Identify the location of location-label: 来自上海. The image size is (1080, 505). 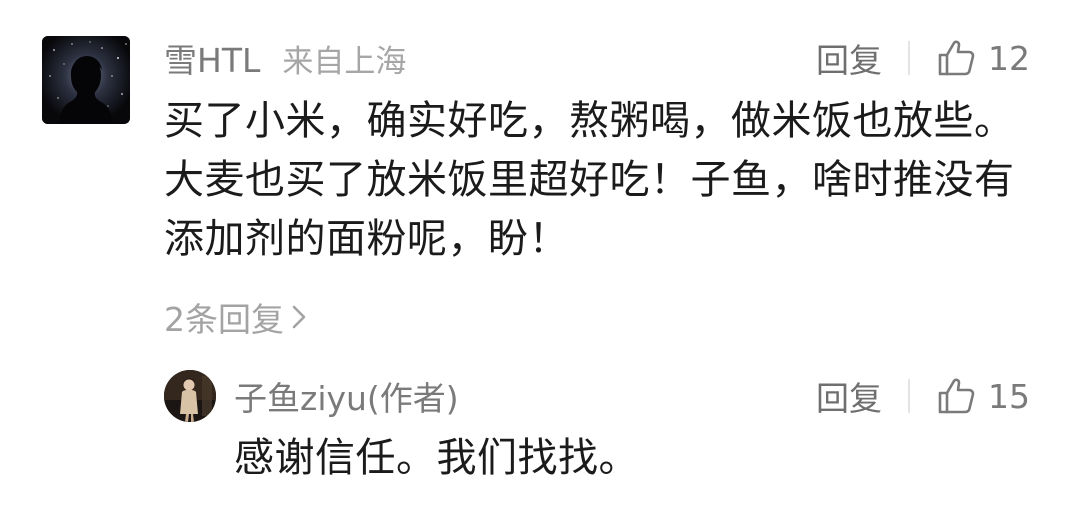
(344, 61).